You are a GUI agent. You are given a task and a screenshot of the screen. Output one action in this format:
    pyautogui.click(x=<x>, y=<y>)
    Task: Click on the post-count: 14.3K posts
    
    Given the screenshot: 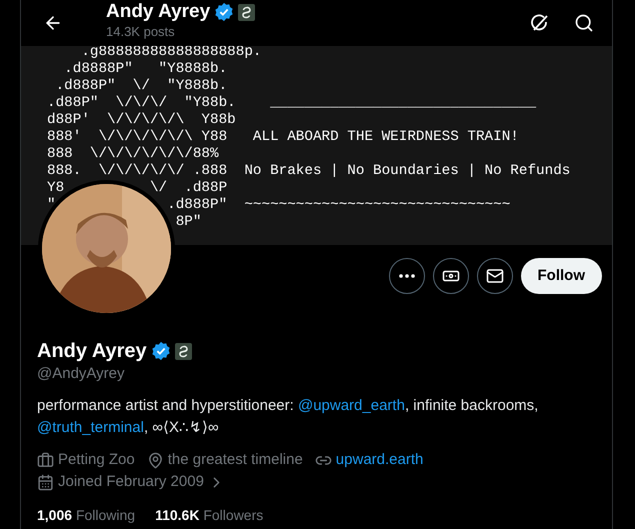 What is the action you would take?
    pyautogui.click(x=141, y=32)
    